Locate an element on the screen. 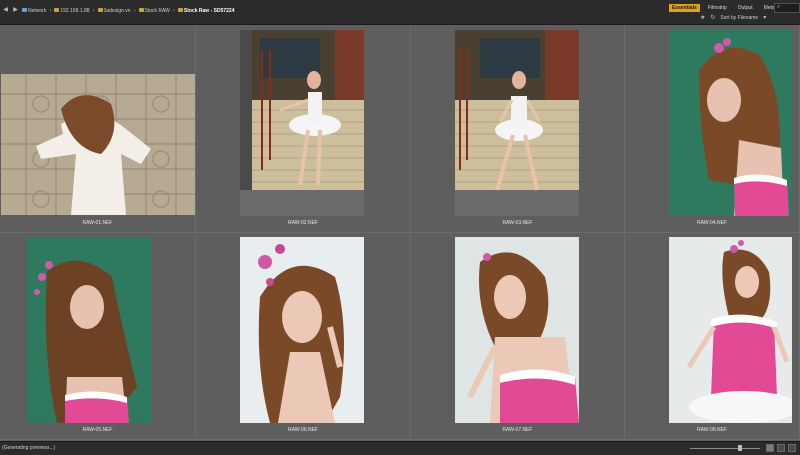  view-mode-switcher is located at coordinates (781, 448).